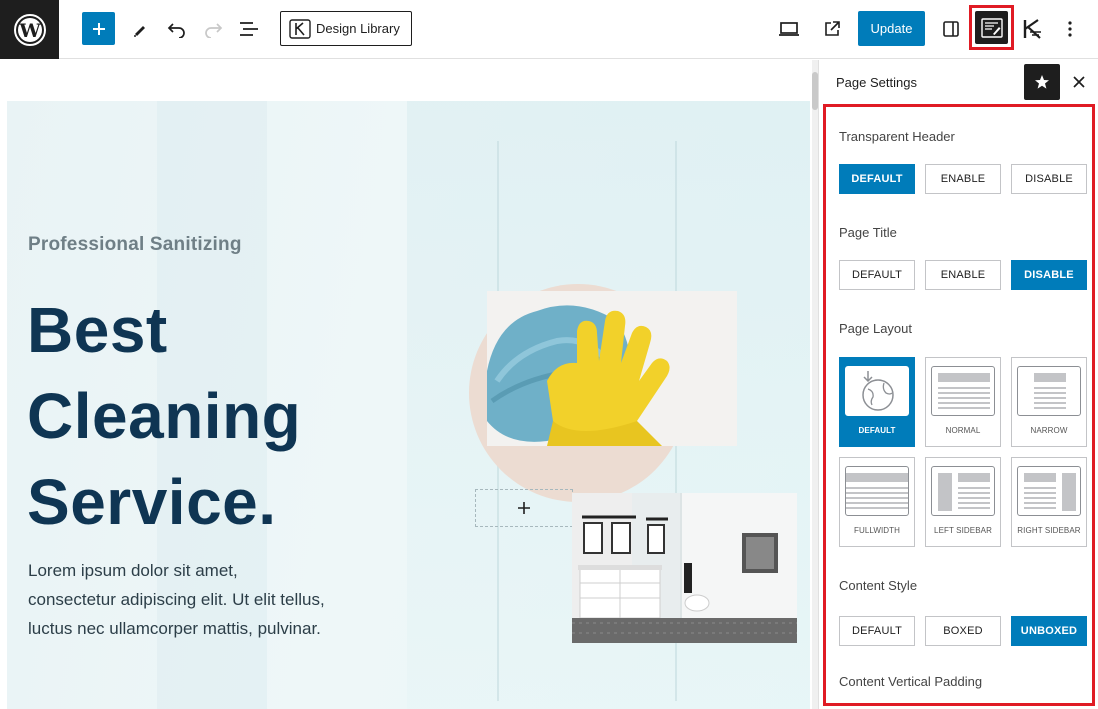 The height and width of the screenshot is (709, 1098). What do you see at coordinates (963, 530) in the screenshot?
I see `layout-option-label: LEFT SIDEBAR` at bounding box center [963, 530].